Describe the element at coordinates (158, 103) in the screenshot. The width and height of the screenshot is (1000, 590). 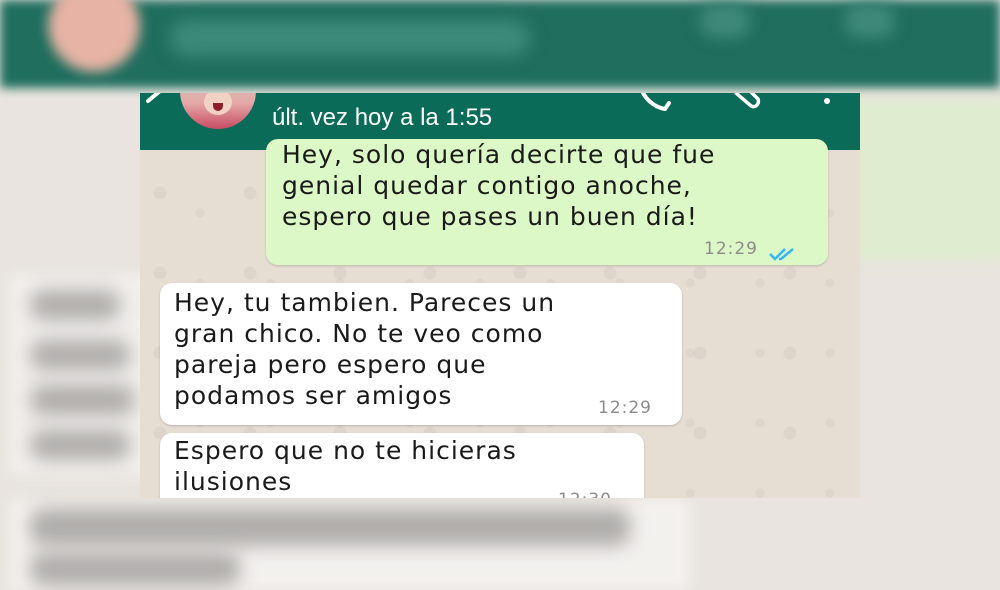
I see `back-arrow-icon` at that location.